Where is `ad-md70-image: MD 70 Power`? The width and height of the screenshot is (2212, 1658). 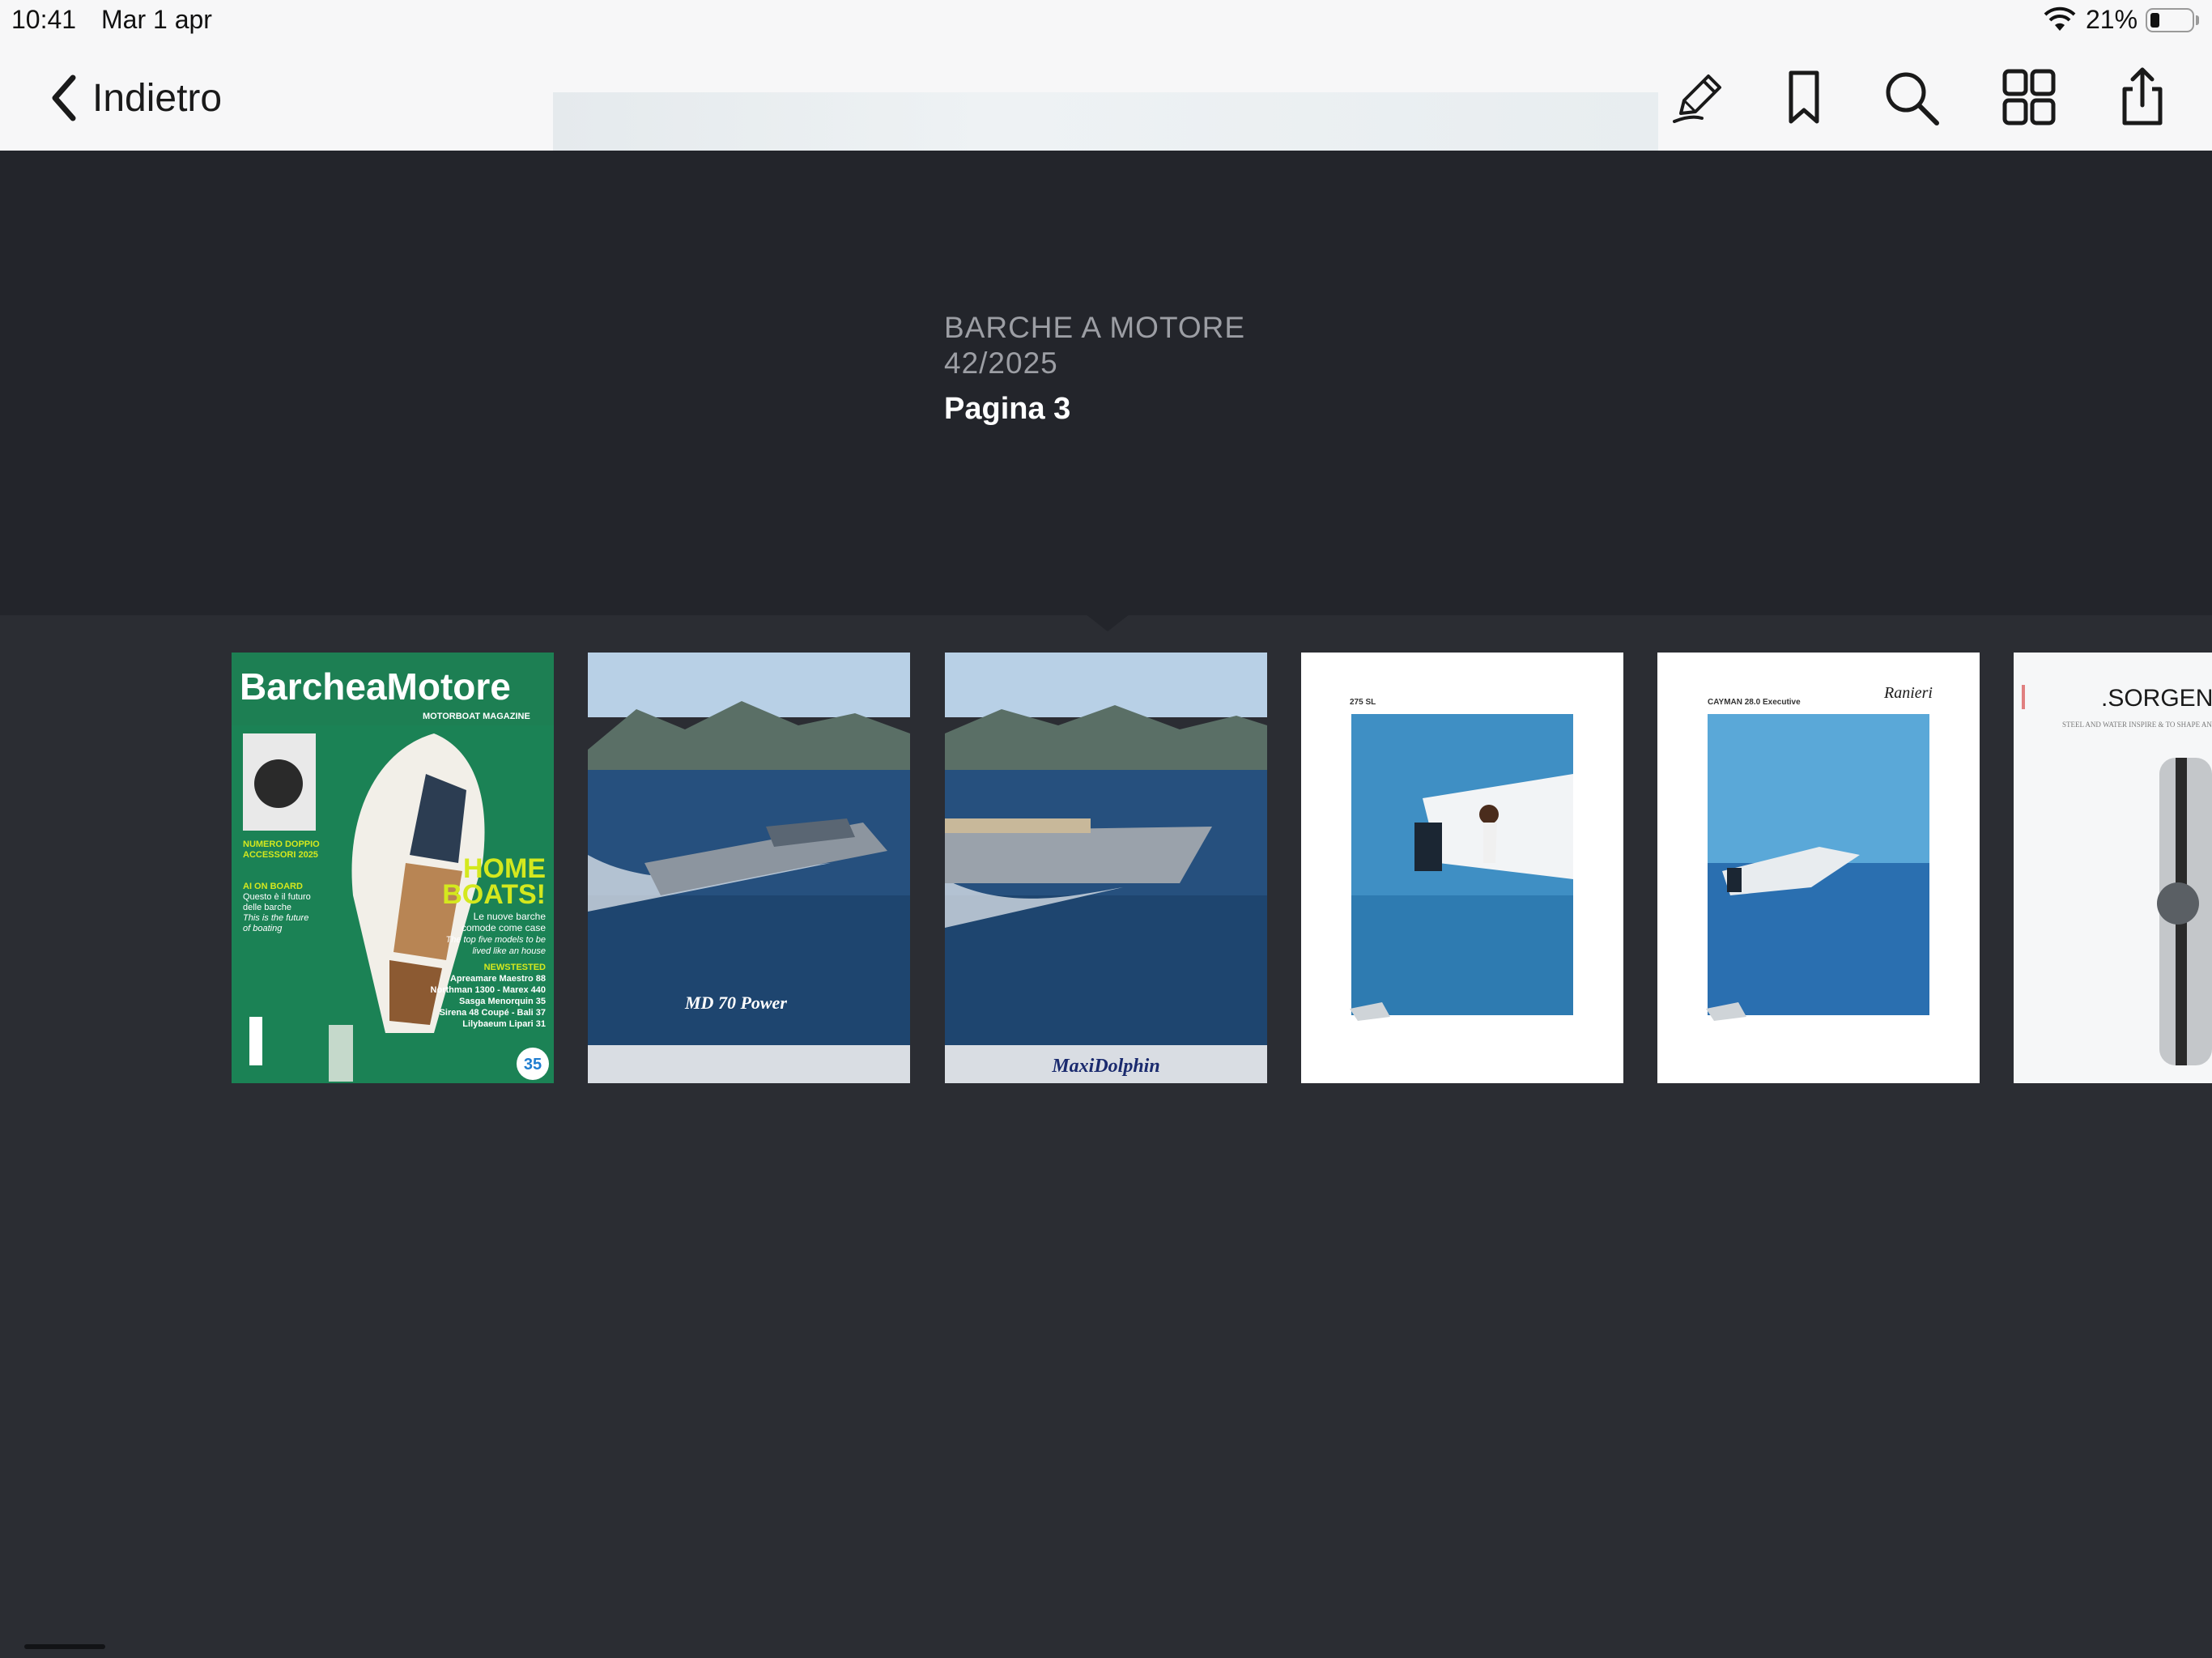 ad-md70-image: MD 70 Power is located at coordinates (749, 868).